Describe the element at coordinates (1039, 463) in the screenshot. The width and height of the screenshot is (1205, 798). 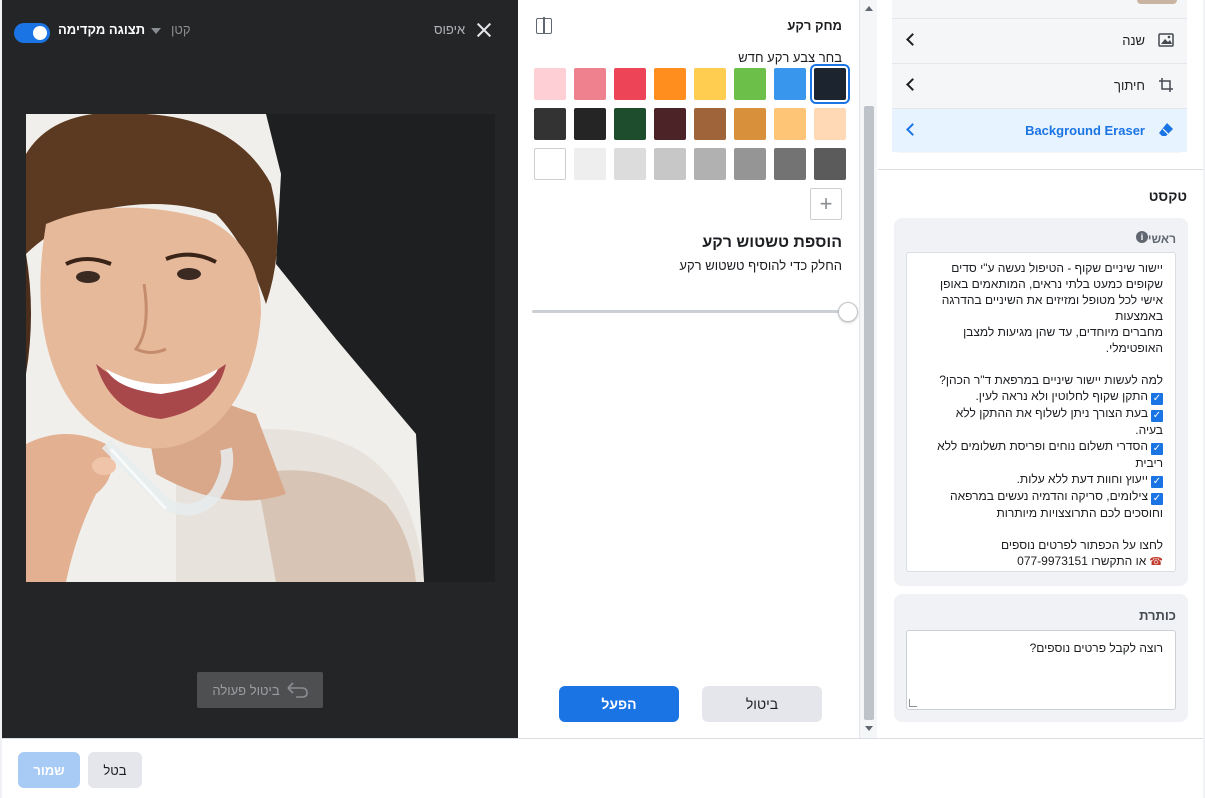
I see `primary-text-line: ריבית` at that location.